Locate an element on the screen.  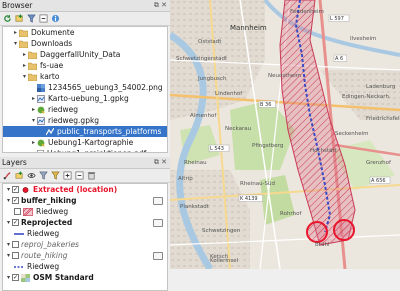
style-manager-icon is located at coordinates (7, 175).